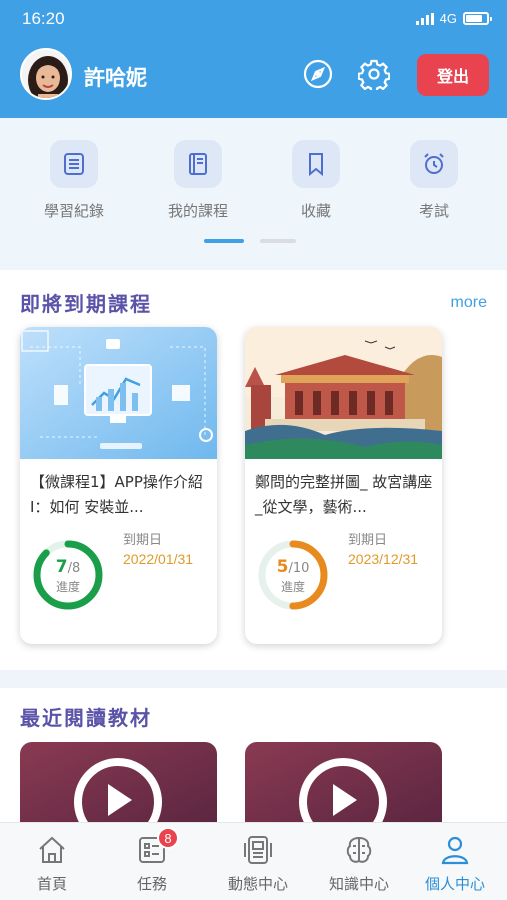 Image resolution: width=507 pixels, height=900 pixels. I want to click on status-bar: 16:20 4G, so click(253, 19).